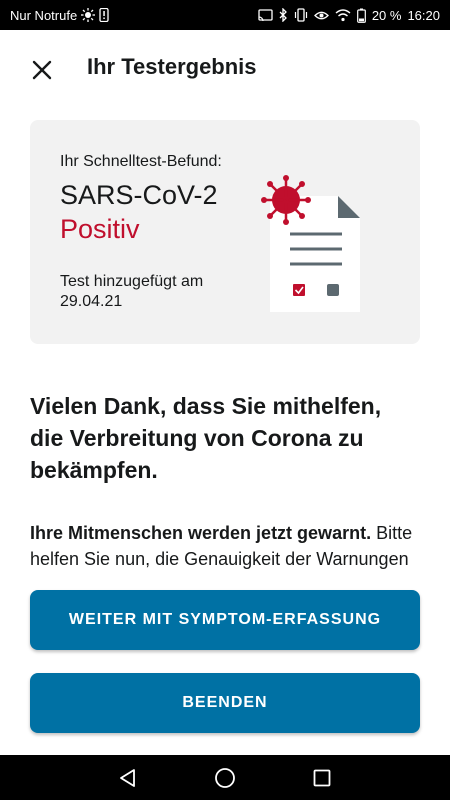 The width and height of the screenshot is (450, 800). I want to click on virus-name: SARS-CoV-2, so click(139, 195).